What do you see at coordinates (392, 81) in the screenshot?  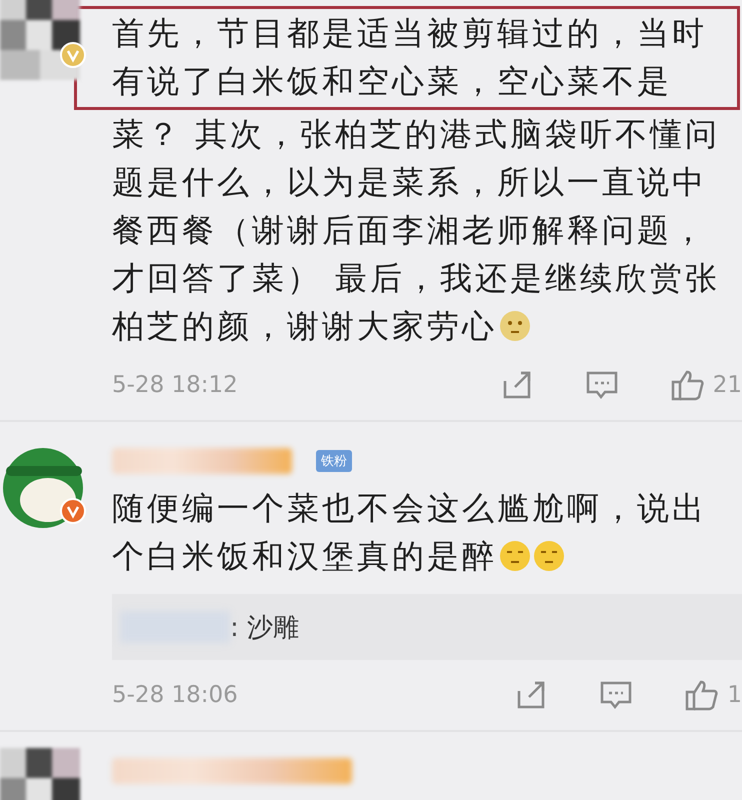 I see `comment-text: 有说了白米饭和空心菜，空心菜不是` at bounding box center [392, 81].